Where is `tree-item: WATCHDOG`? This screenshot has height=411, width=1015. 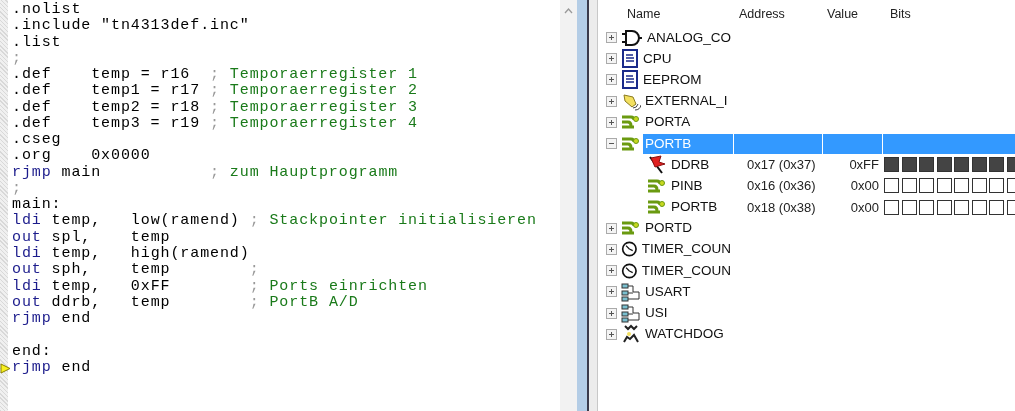
tree-item: WATCHDOG is located at coordinates (688, 334).